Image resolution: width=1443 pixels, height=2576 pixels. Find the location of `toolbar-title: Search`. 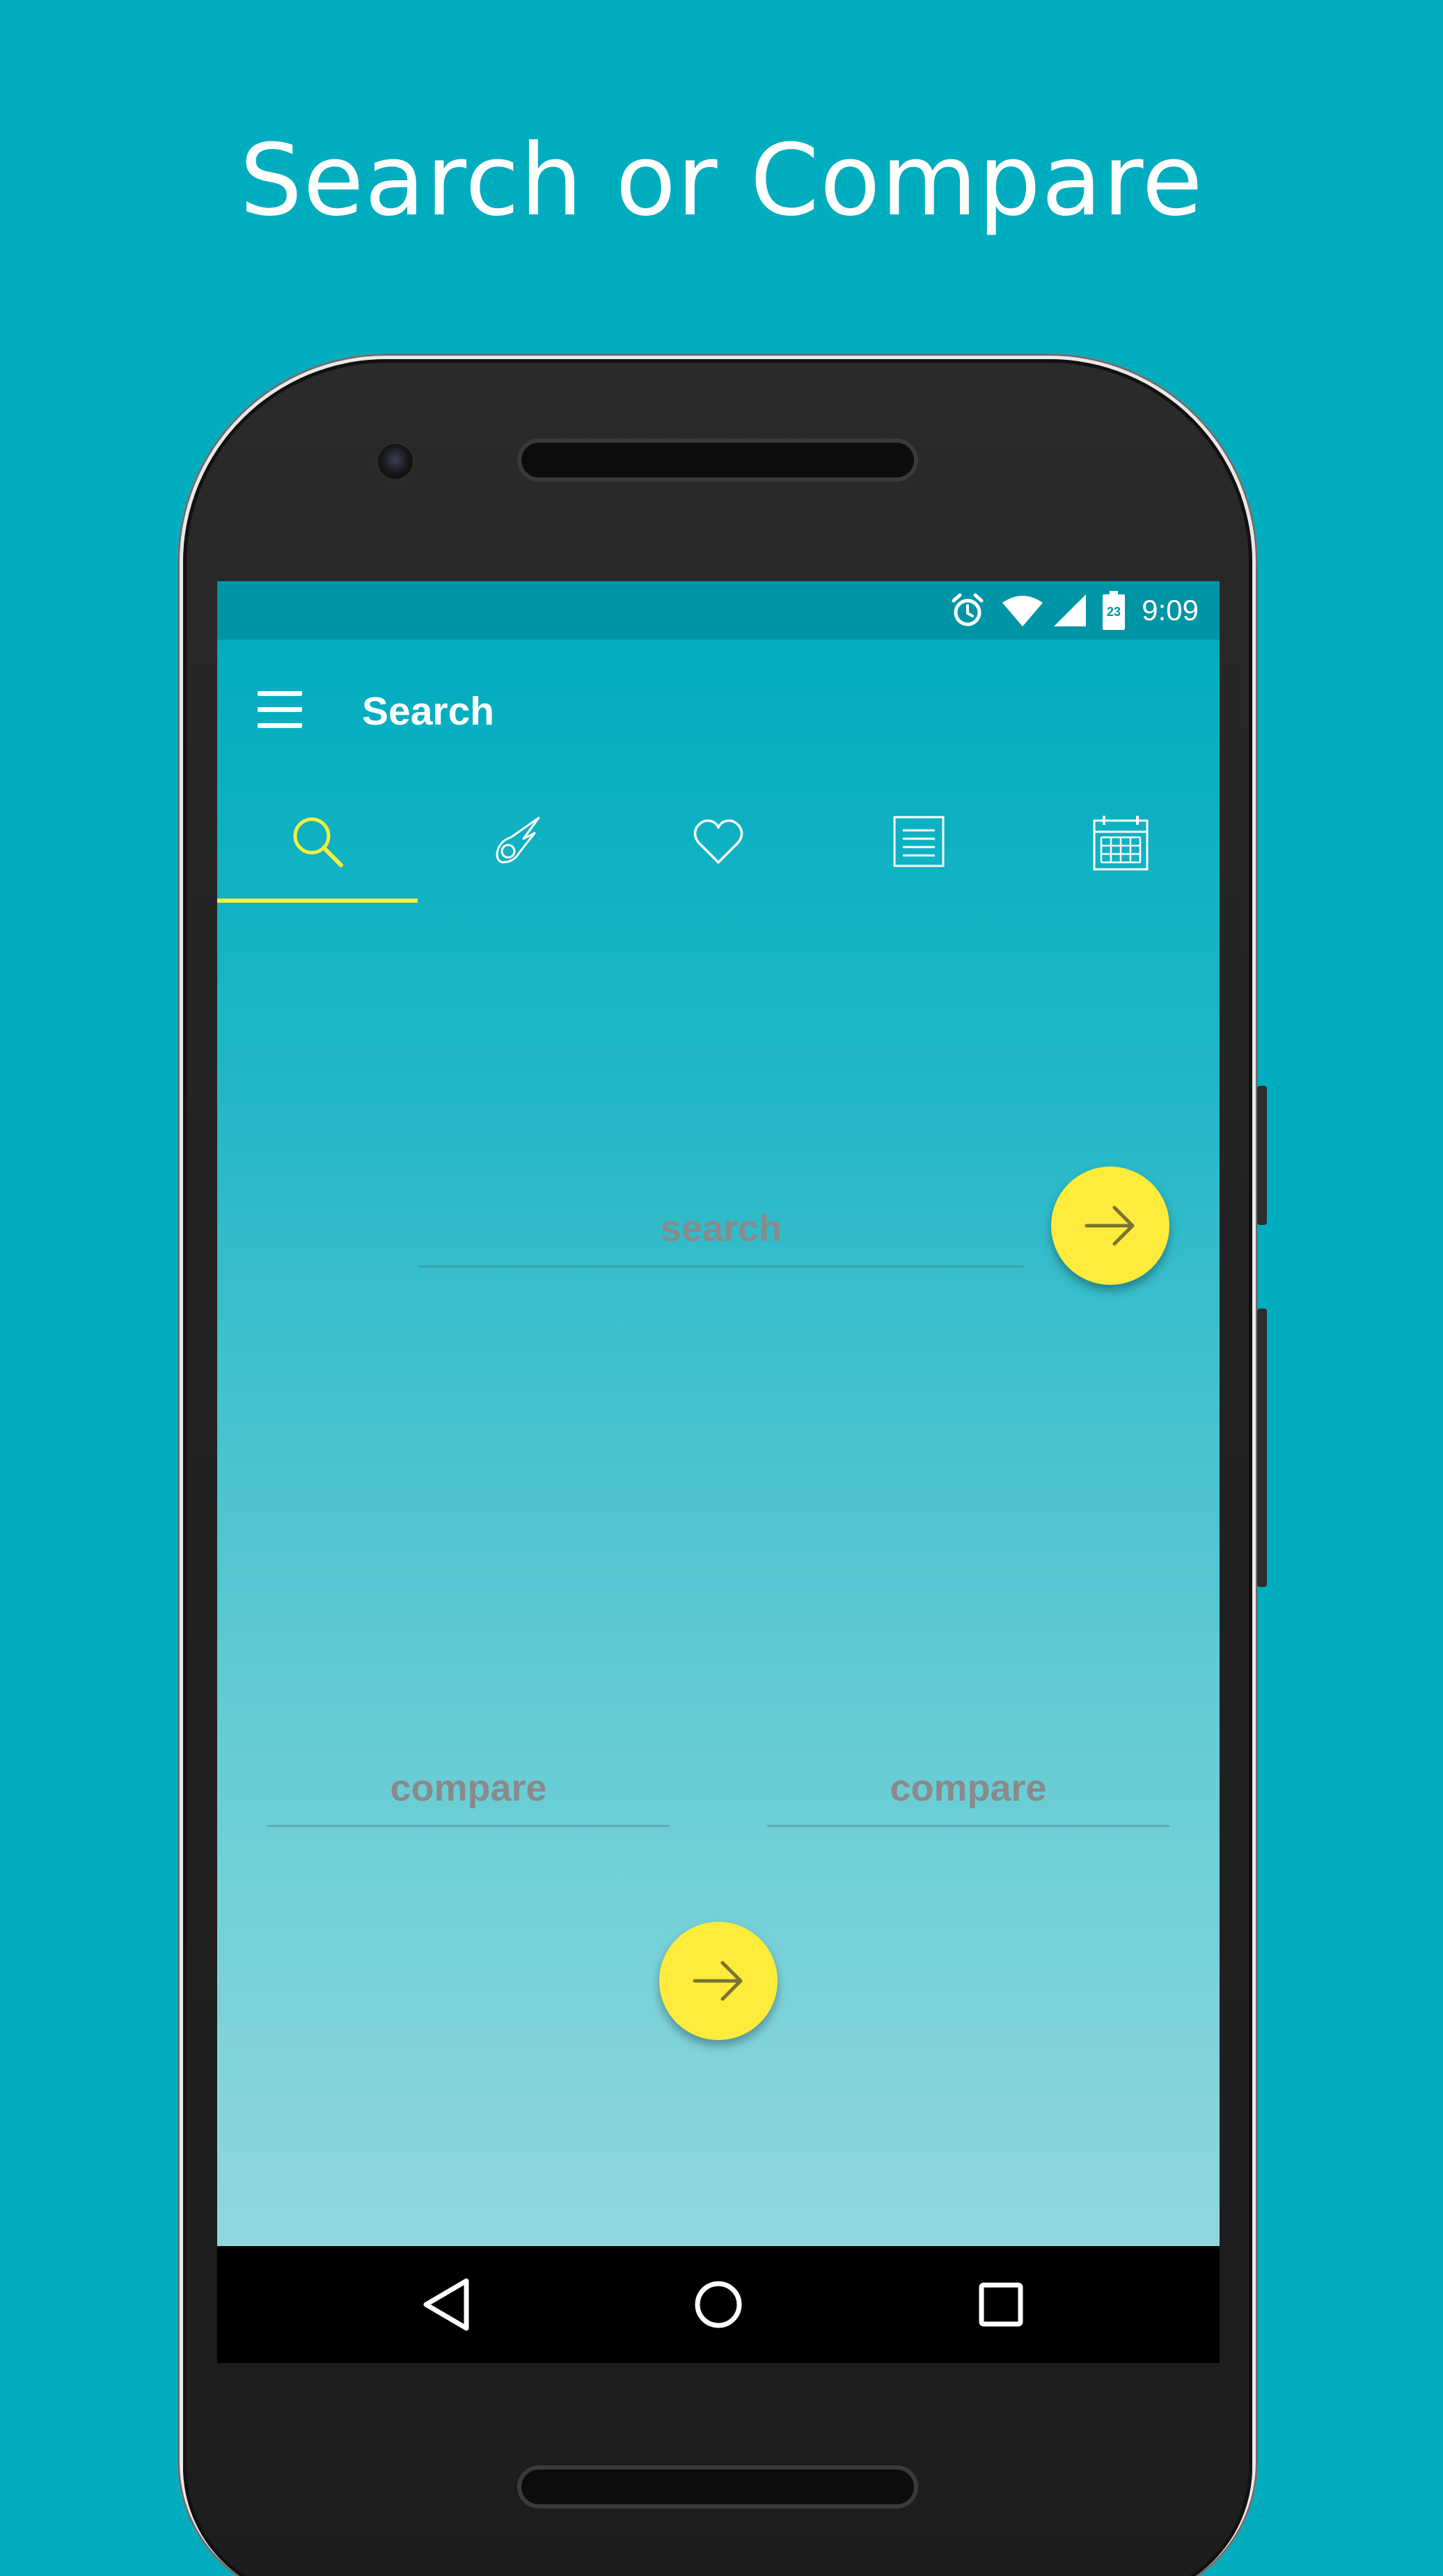

toolbar-title: Search is located at coordinates (428, 711).